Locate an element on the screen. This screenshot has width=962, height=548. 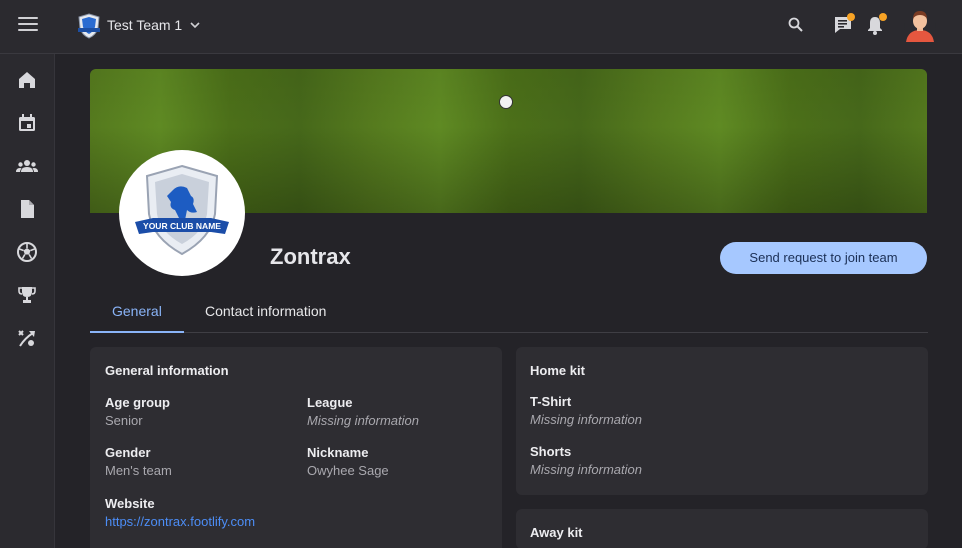
notification-badge is located at coordinates (883, 17).